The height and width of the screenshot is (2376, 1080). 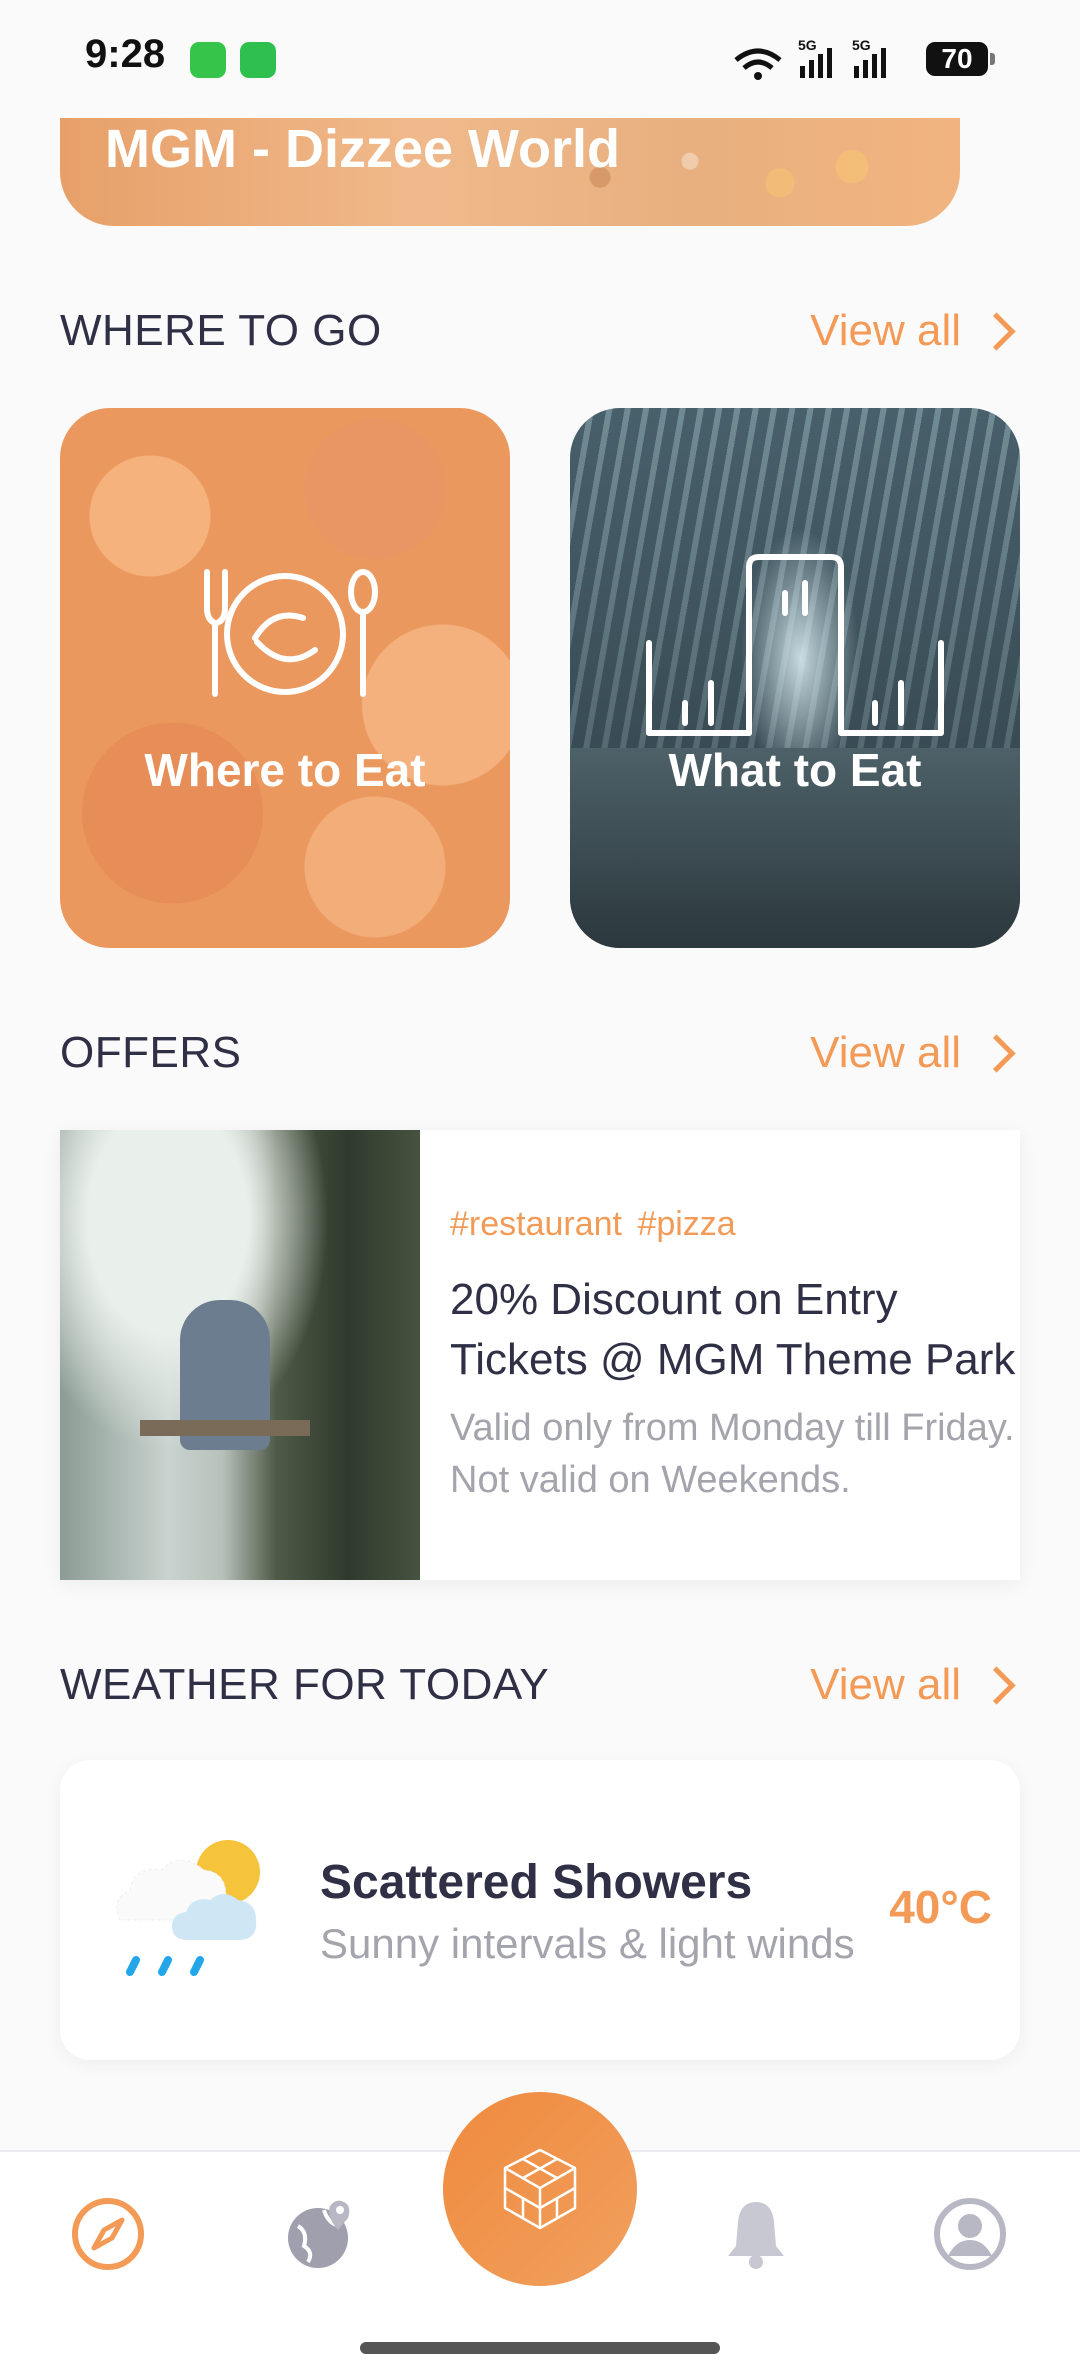 I want to click on card-label-what-to-eat: What to Eat, so click(x=795, y=770).